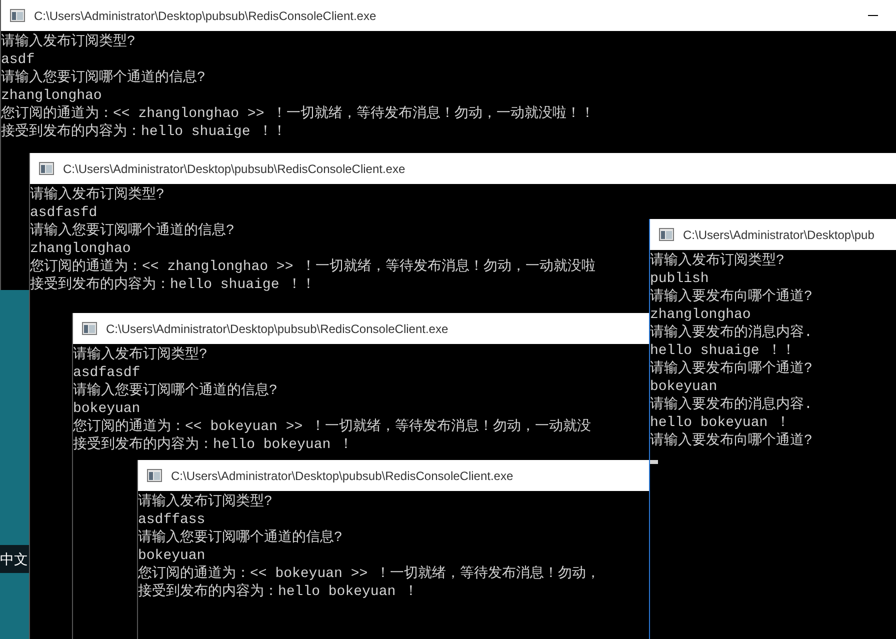 The height and width of the screenshot is (639, 896). What do you see at coordinates (298, 114) in the screenshot?
I see `console-line: 您订阅的通道为：<< zhanglonghao >> ！一切就绪，等待发布消息！勿动，一动就没啦！！` at bounding box center [298, 114].